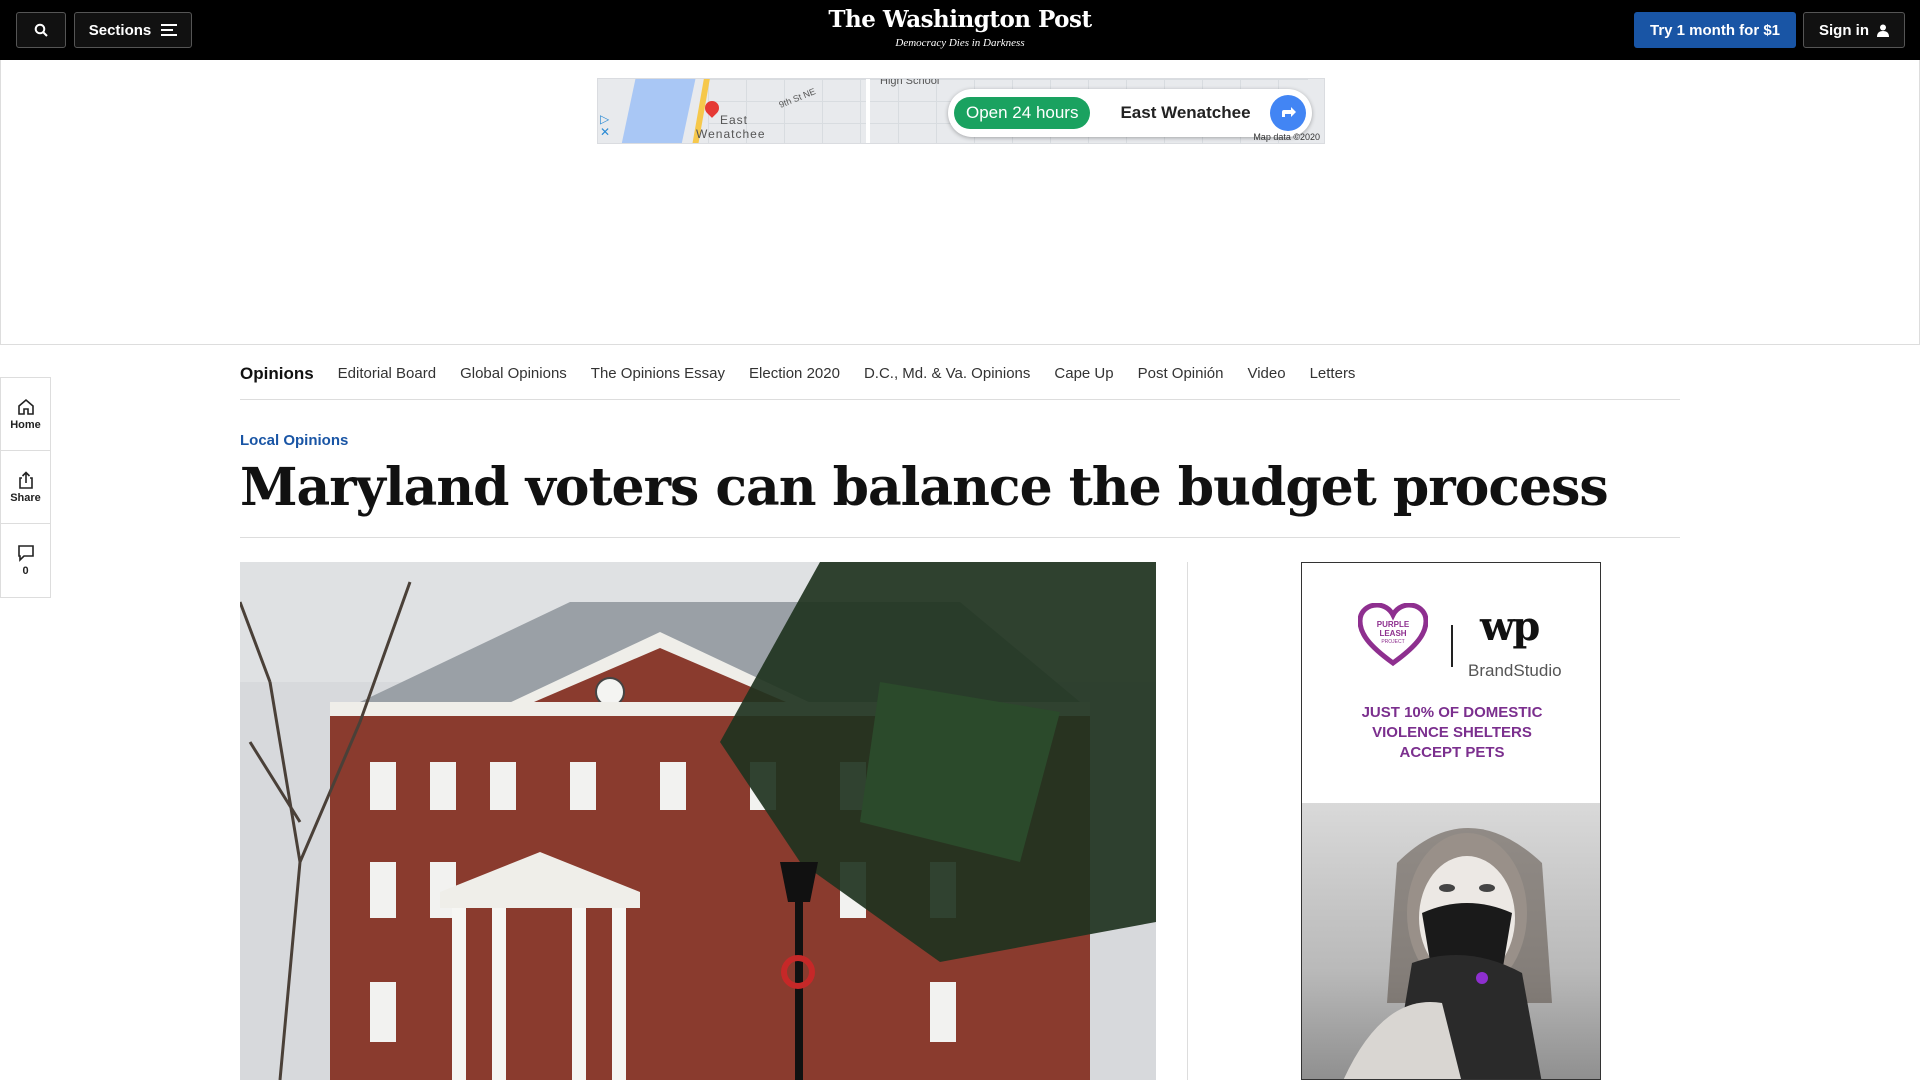  I want to click on map-label: East, so click(734, 120).